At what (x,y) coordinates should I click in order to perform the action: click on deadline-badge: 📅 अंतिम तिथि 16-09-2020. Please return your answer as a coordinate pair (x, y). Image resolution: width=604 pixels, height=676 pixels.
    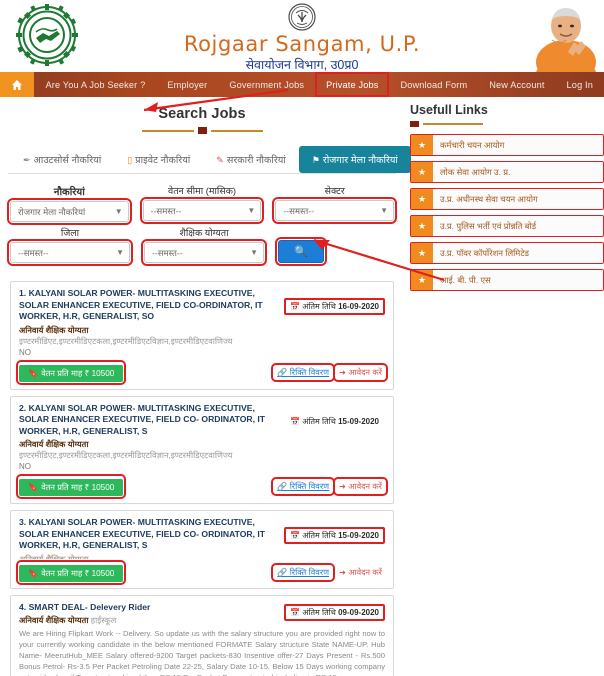
    Looking at the image, I should click on (334, 306).